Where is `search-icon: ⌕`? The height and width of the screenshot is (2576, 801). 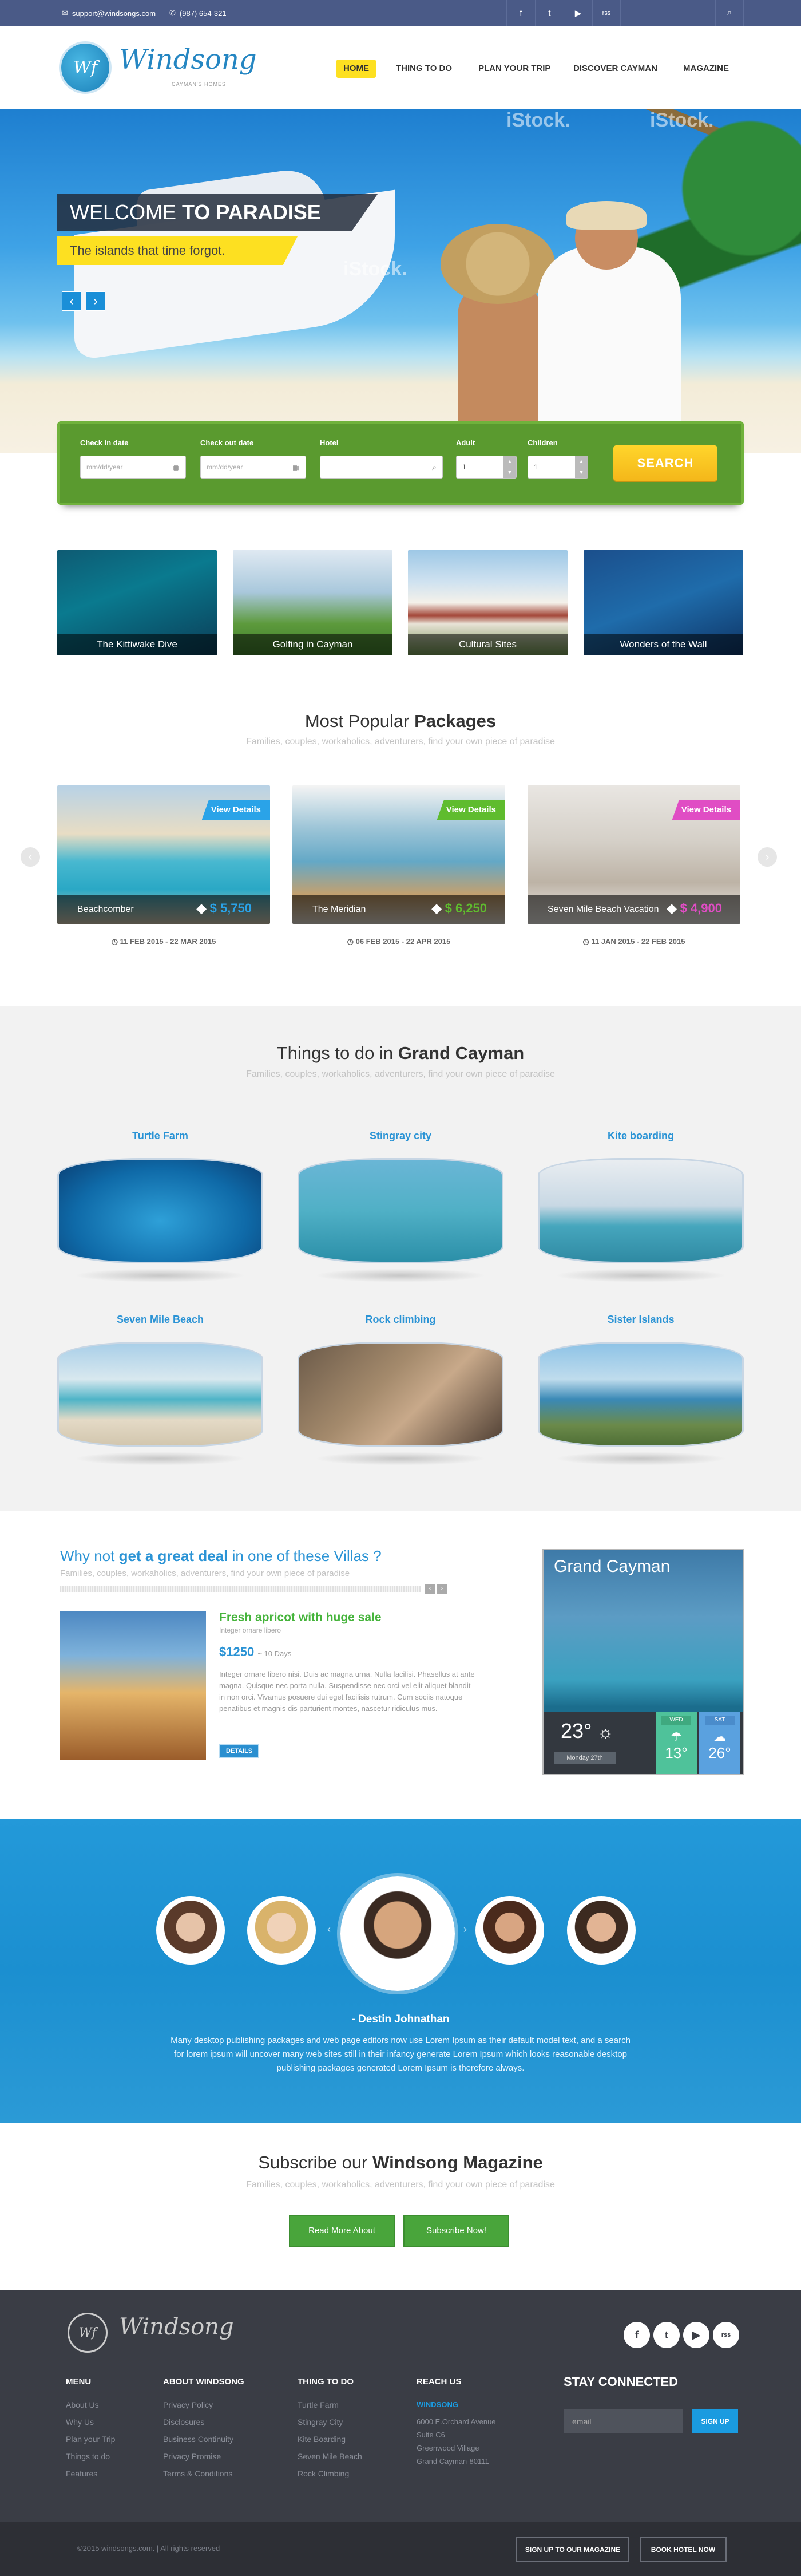 search-icon: ⌕ is located at coordinates (730, 13).